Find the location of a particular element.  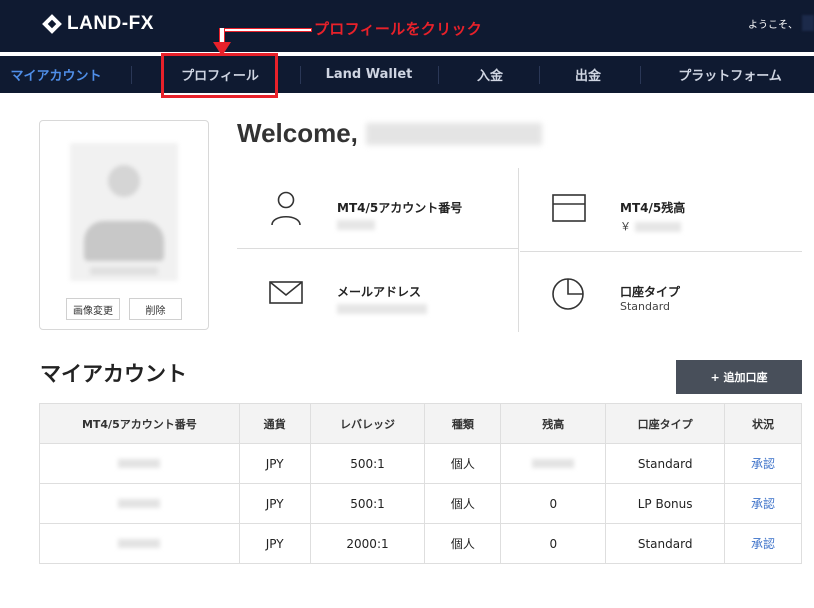

col-balance: 残高 is located at coordinates (553, 423).